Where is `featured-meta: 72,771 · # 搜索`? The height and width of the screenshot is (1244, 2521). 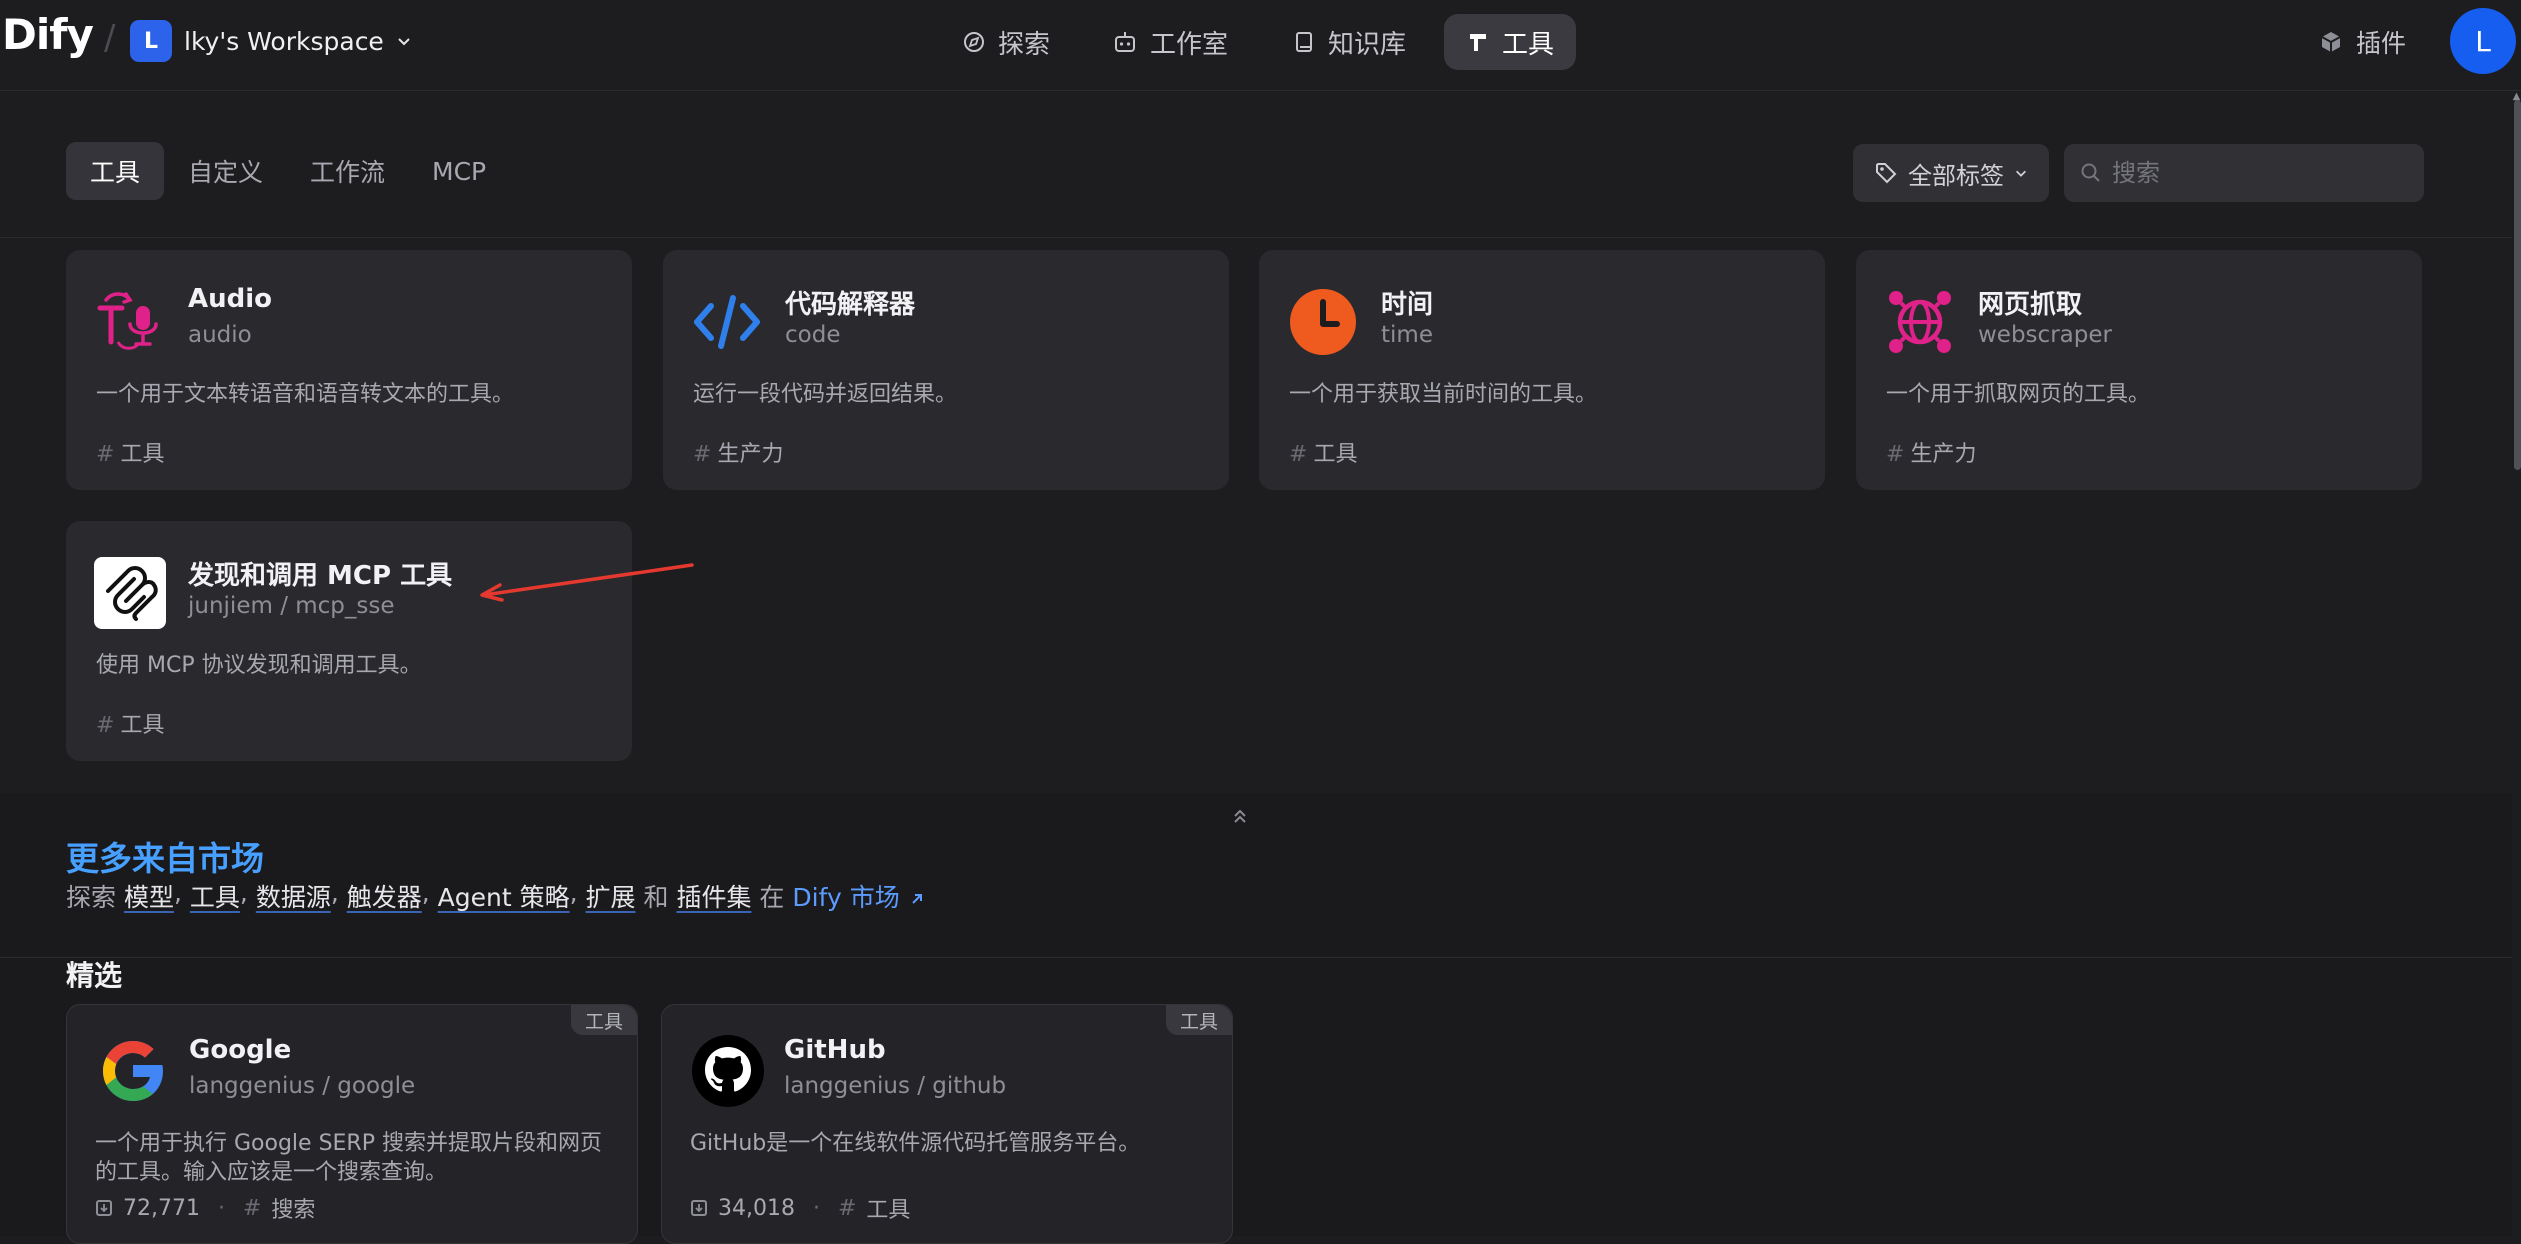 featured-meta: 72,771 · # 搜索 is located at coordinates (205, 1208).